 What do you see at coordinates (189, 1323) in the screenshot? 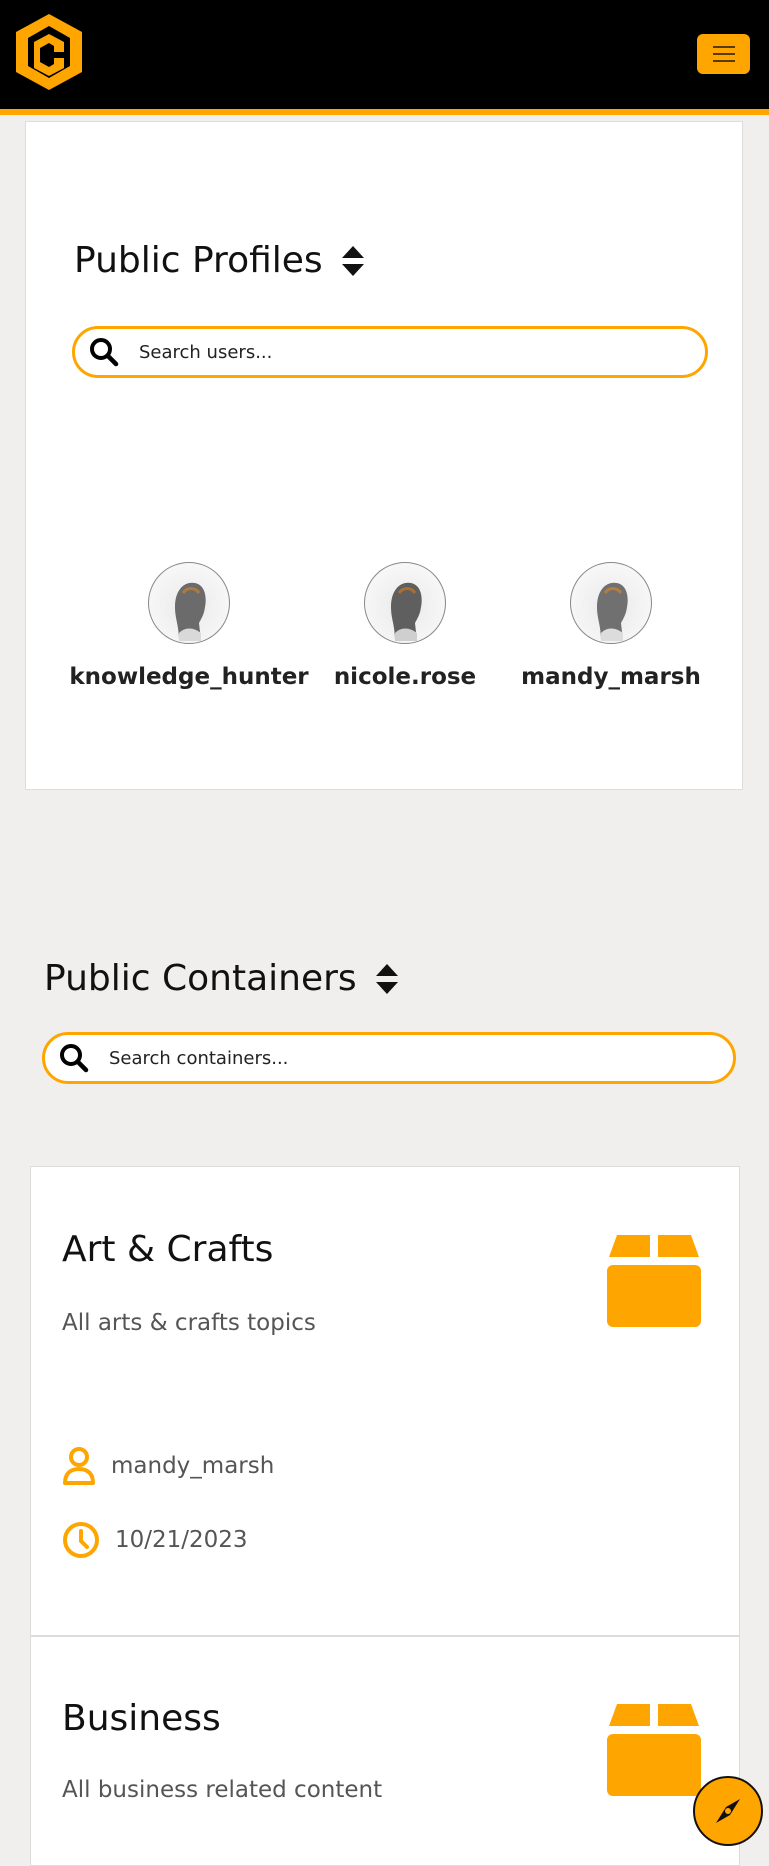
I see `container-description: All arts & crafts topics` at bounding box center [189, 1323].